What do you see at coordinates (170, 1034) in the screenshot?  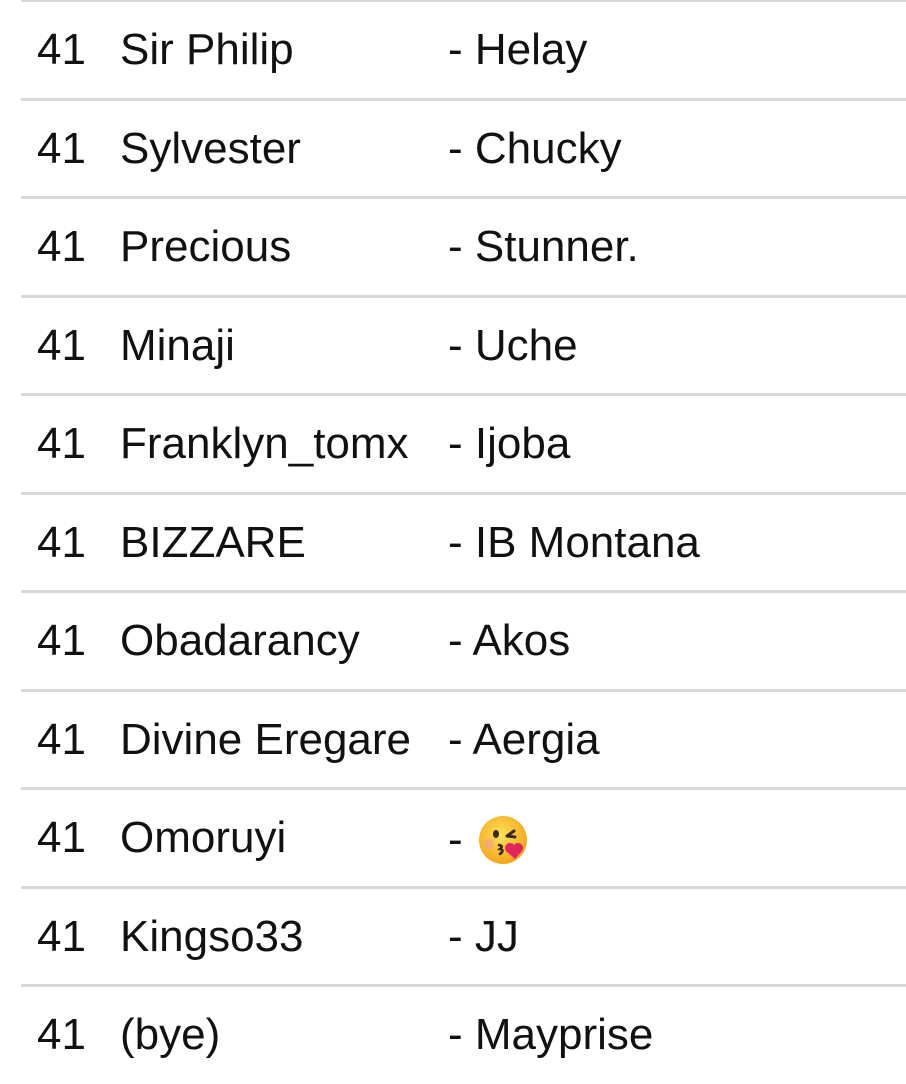 I see `item-name: (bye)` at bounding box center [170, 1034].